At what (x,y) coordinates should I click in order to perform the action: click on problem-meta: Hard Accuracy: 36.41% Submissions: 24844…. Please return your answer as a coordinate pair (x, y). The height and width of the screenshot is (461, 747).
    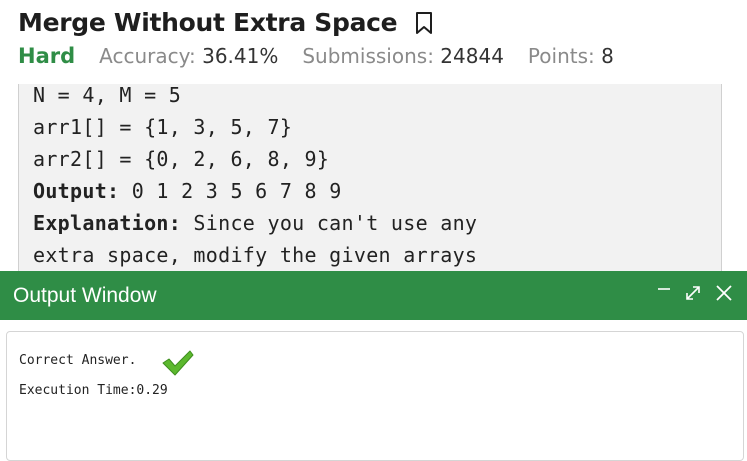
    Looking at the image, I should click on (328, 56).